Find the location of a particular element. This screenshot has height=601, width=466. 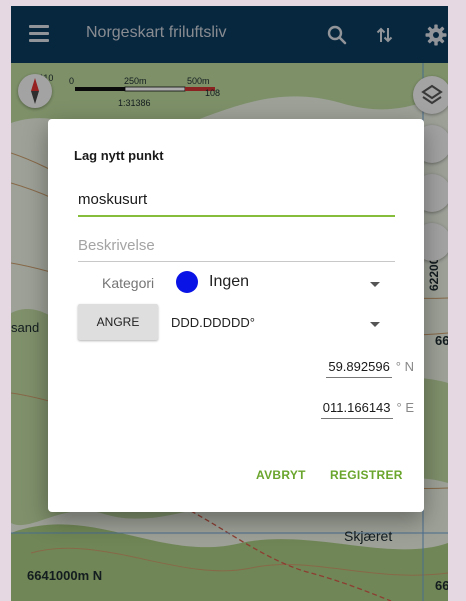

longitude-row: 011.166143 ° E is located at coordinates (367, 409).